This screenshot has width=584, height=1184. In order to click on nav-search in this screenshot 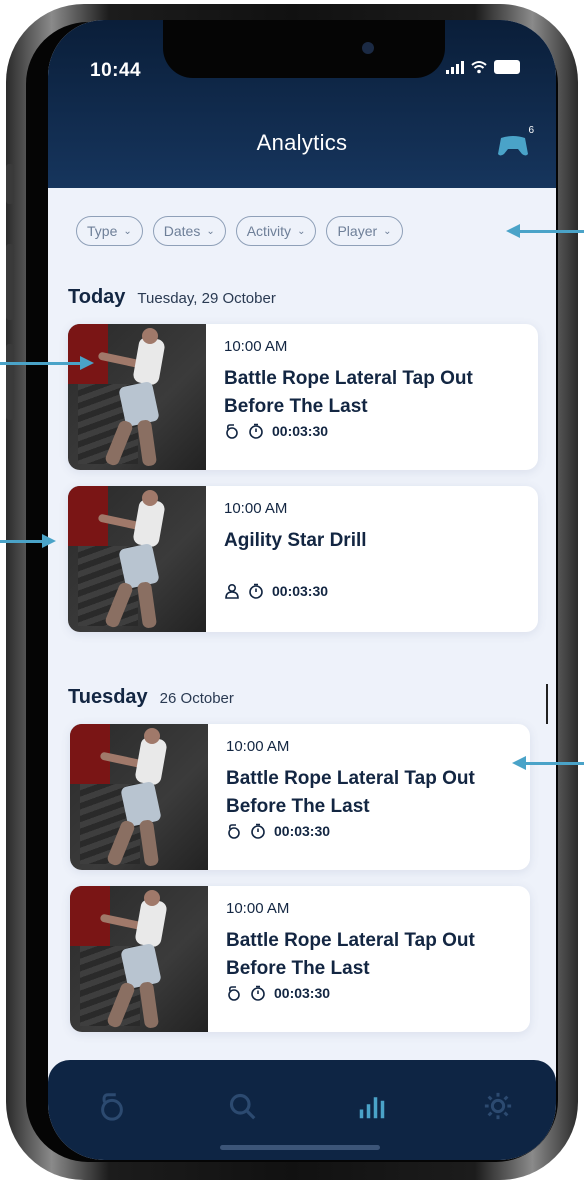, I will do `click(242, 1106)`.